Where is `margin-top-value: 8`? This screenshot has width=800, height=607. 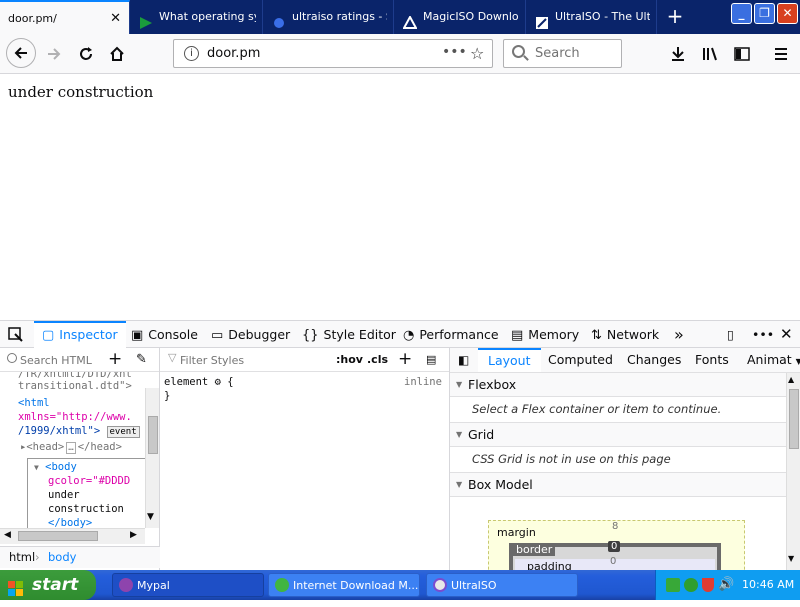 margin-top-value: 8 is located at coordinates (615, 526).